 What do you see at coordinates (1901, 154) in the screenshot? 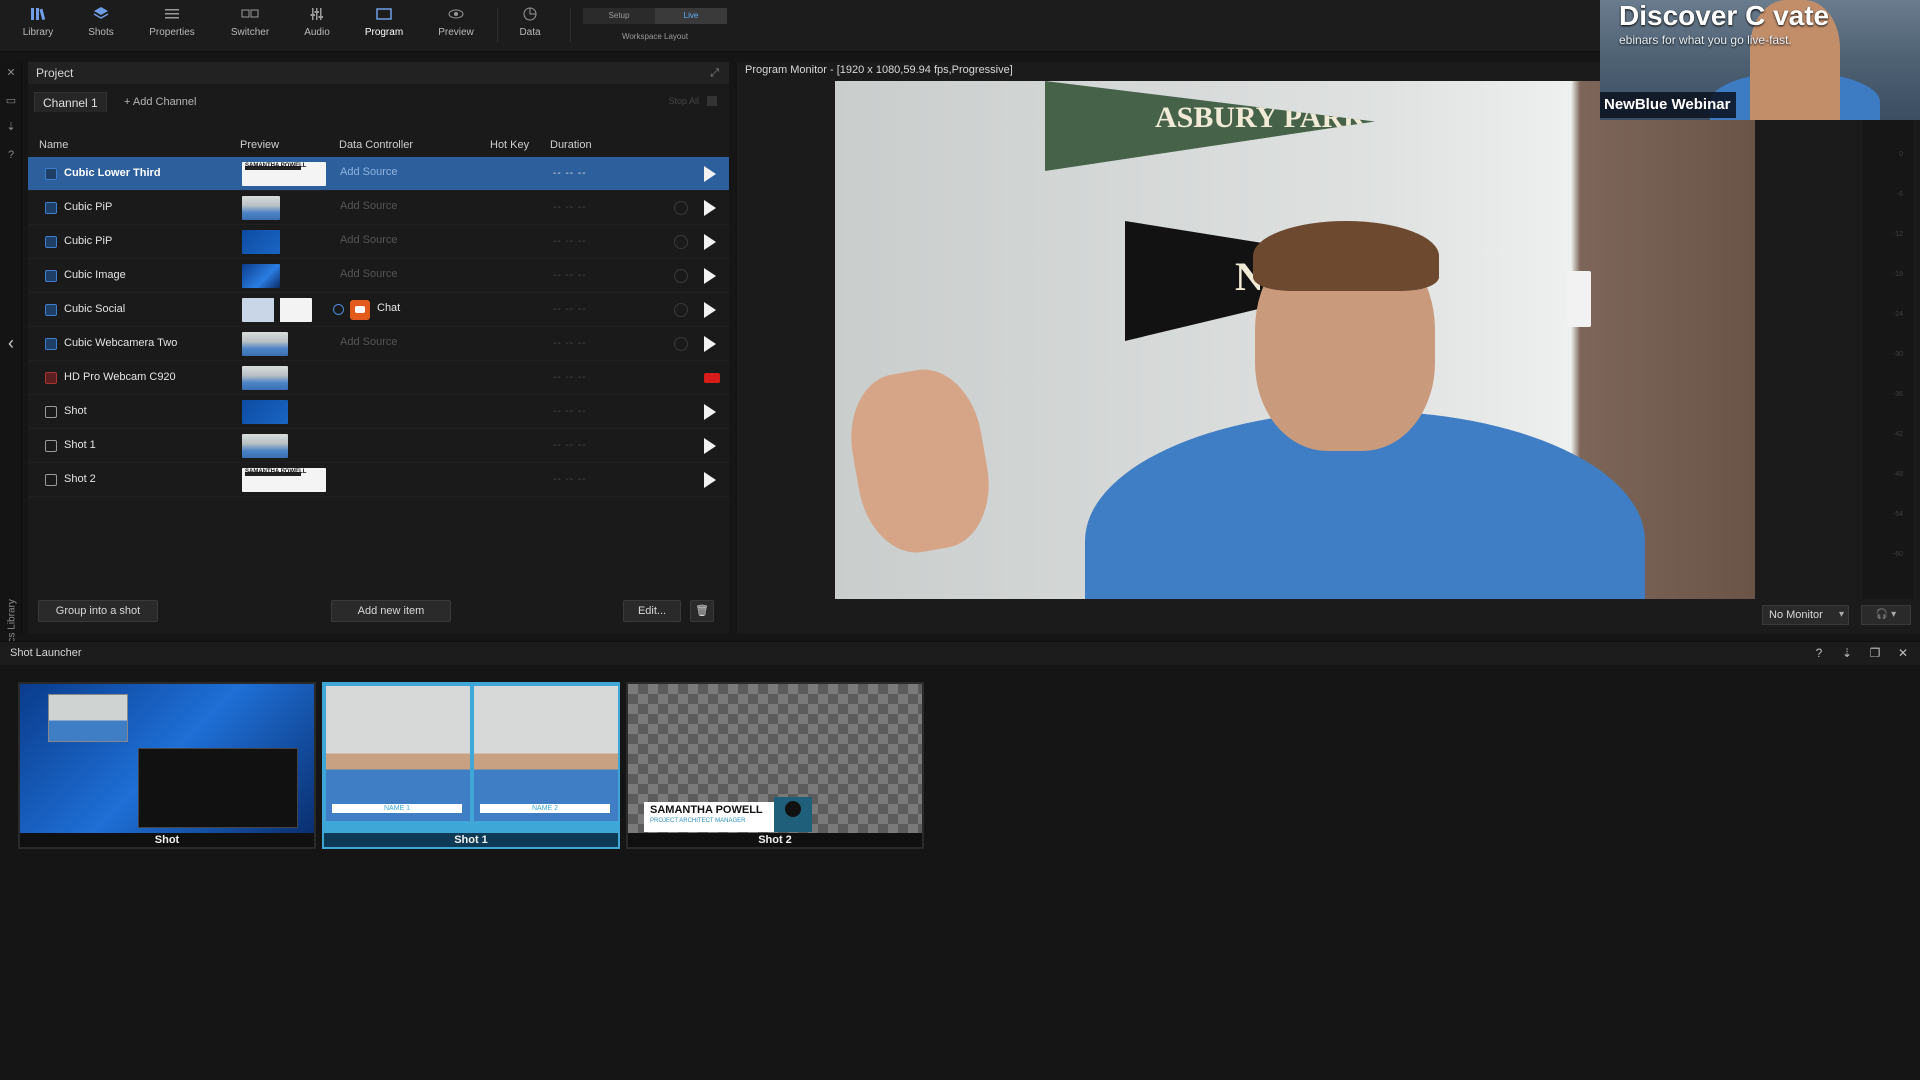
I see `meter-tick: 0` at bounding box center [1901, 154].